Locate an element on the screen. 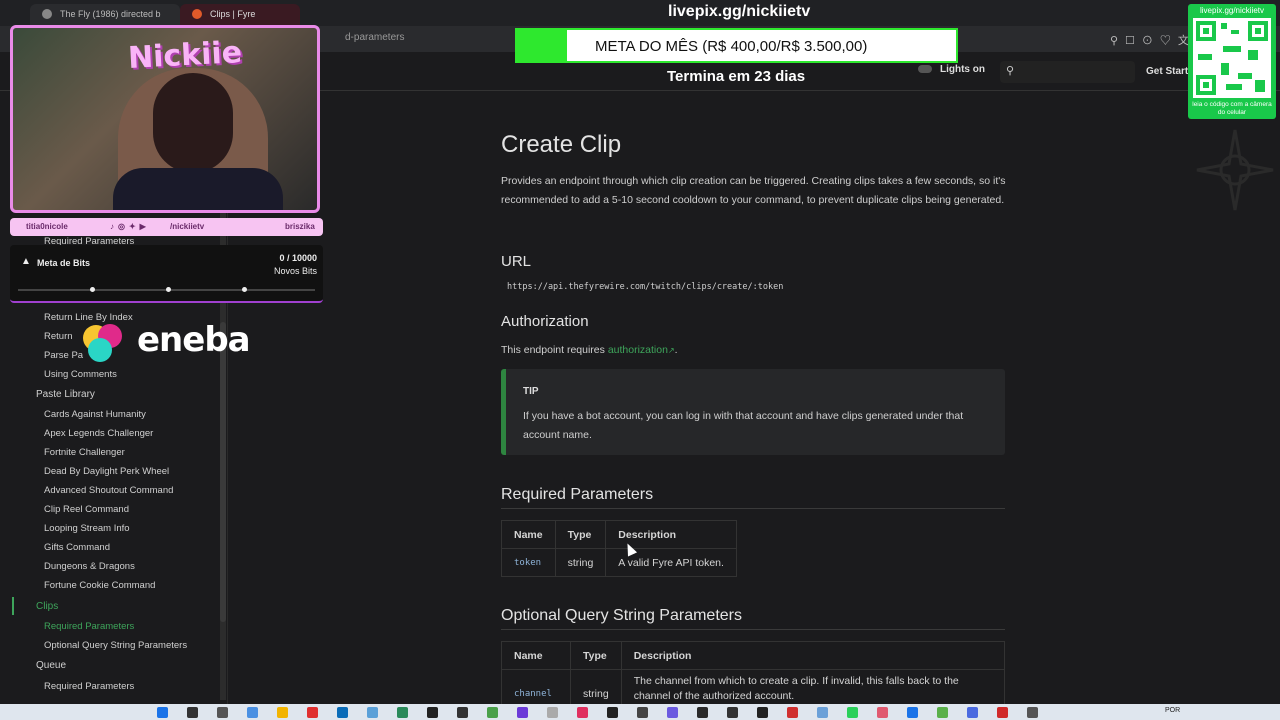 This screenshot has width=1280, height=720. divider is located at coordinates (753, 629).